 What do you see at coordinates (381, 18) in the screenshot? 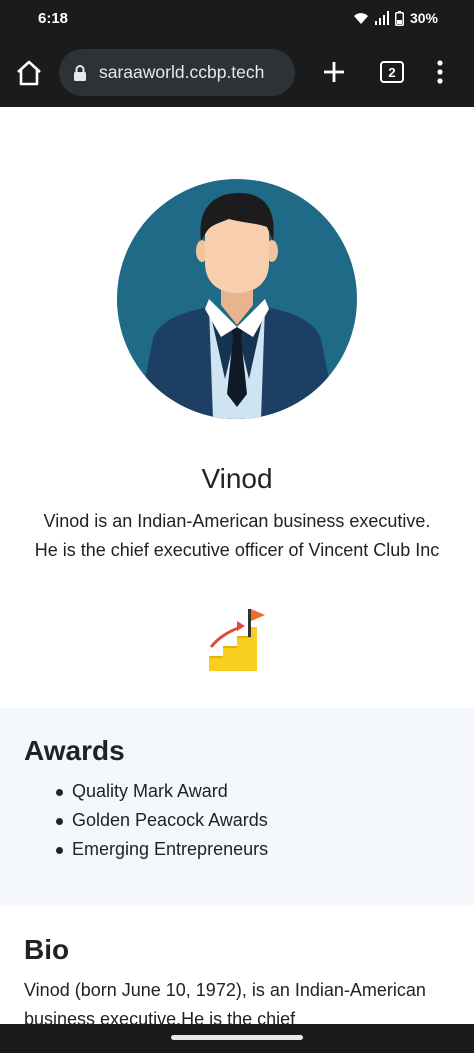
I see `signal-icon` at bounding box center [381, 18].